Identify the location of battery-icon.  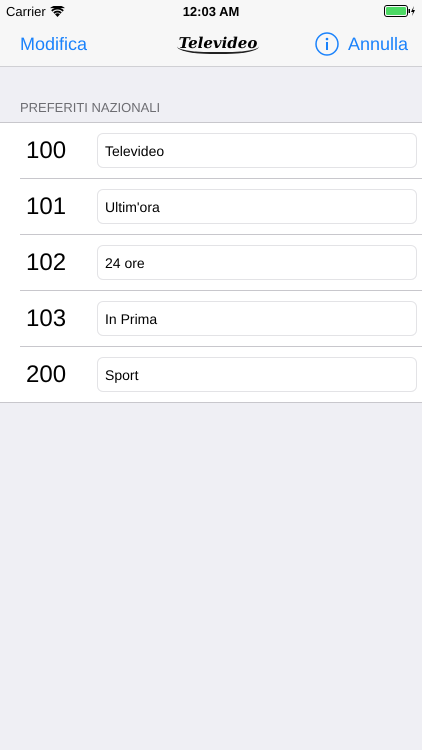
(400, 11).